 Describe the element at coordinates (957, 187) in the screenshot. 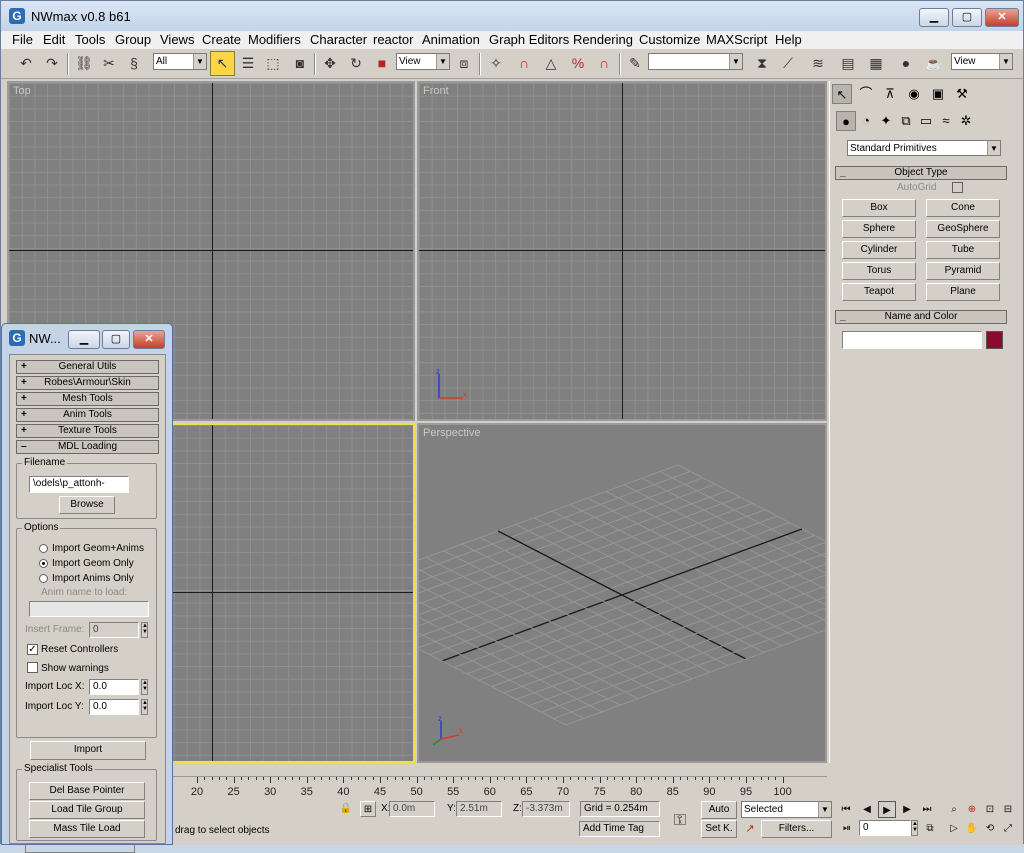

I see `autogrid-checkbox` at that location.